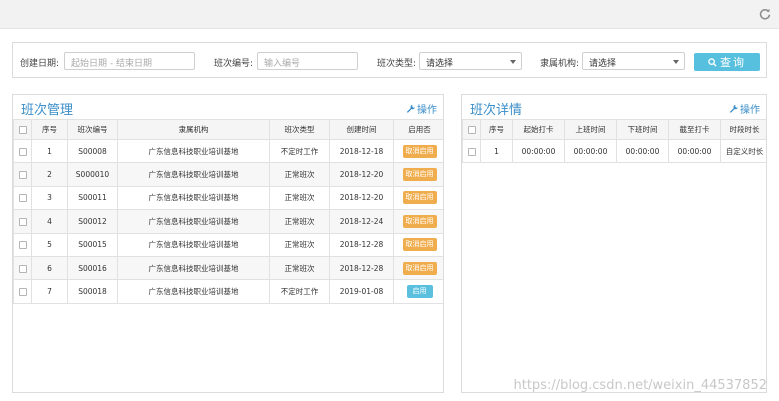  What do you see at coordinates (712, 62) in the screenshot?
I see `search-icon` at bounding box center [712, 62].